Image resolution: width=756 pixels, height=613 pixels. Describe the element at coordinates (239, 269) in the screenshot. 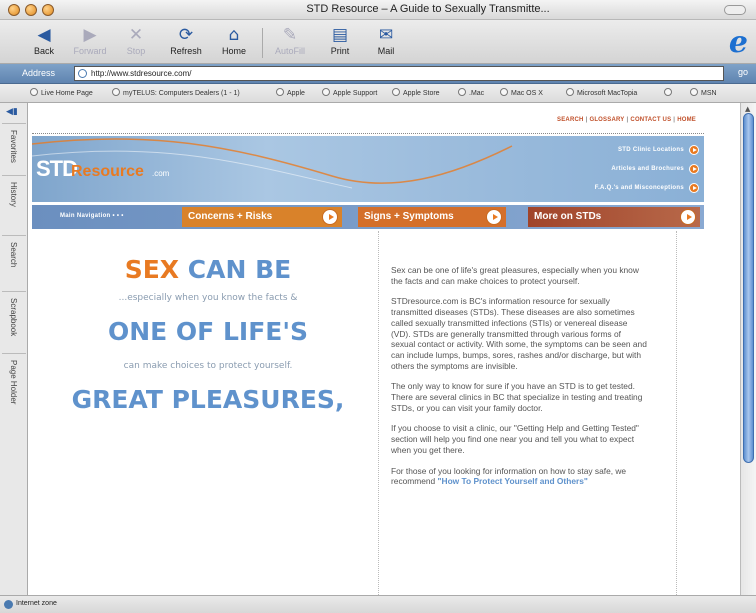

I see `hero-can-be: CAN BE` at that location.